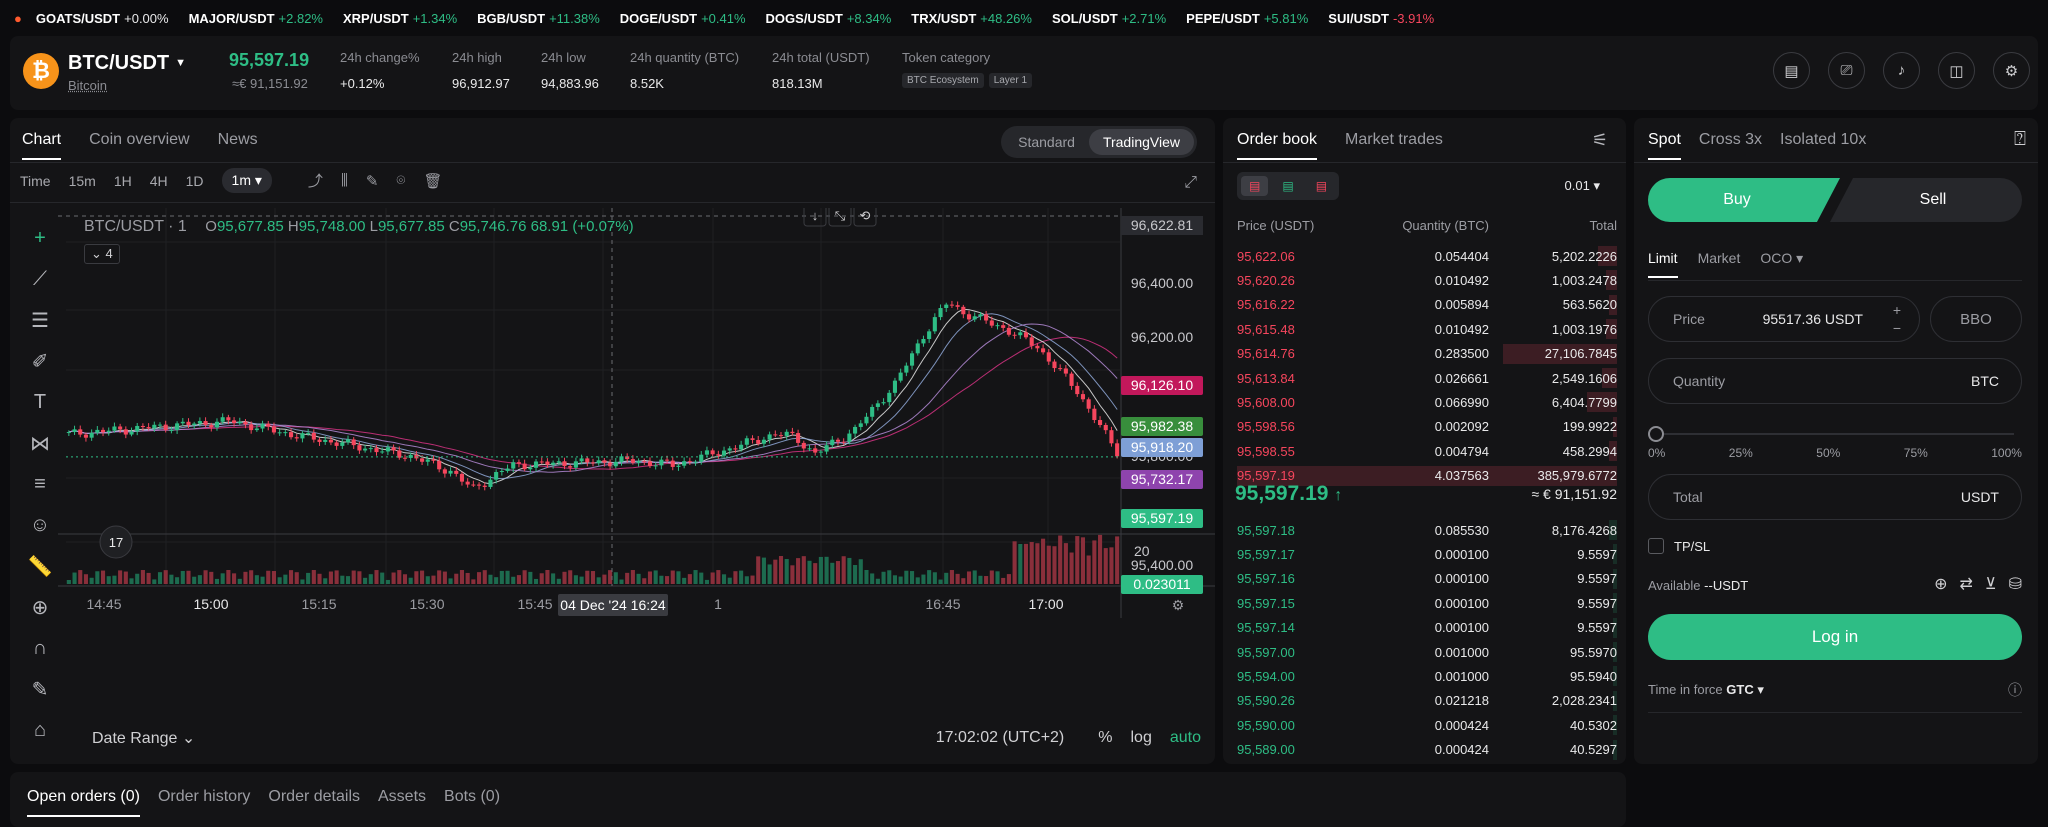 The width and height of the screenshot is (2048, 827). Describe the element at coordinates (1247, 18) in the screenshot. I see `ticker-item: PEPE/USDT +5.81%` at that location.